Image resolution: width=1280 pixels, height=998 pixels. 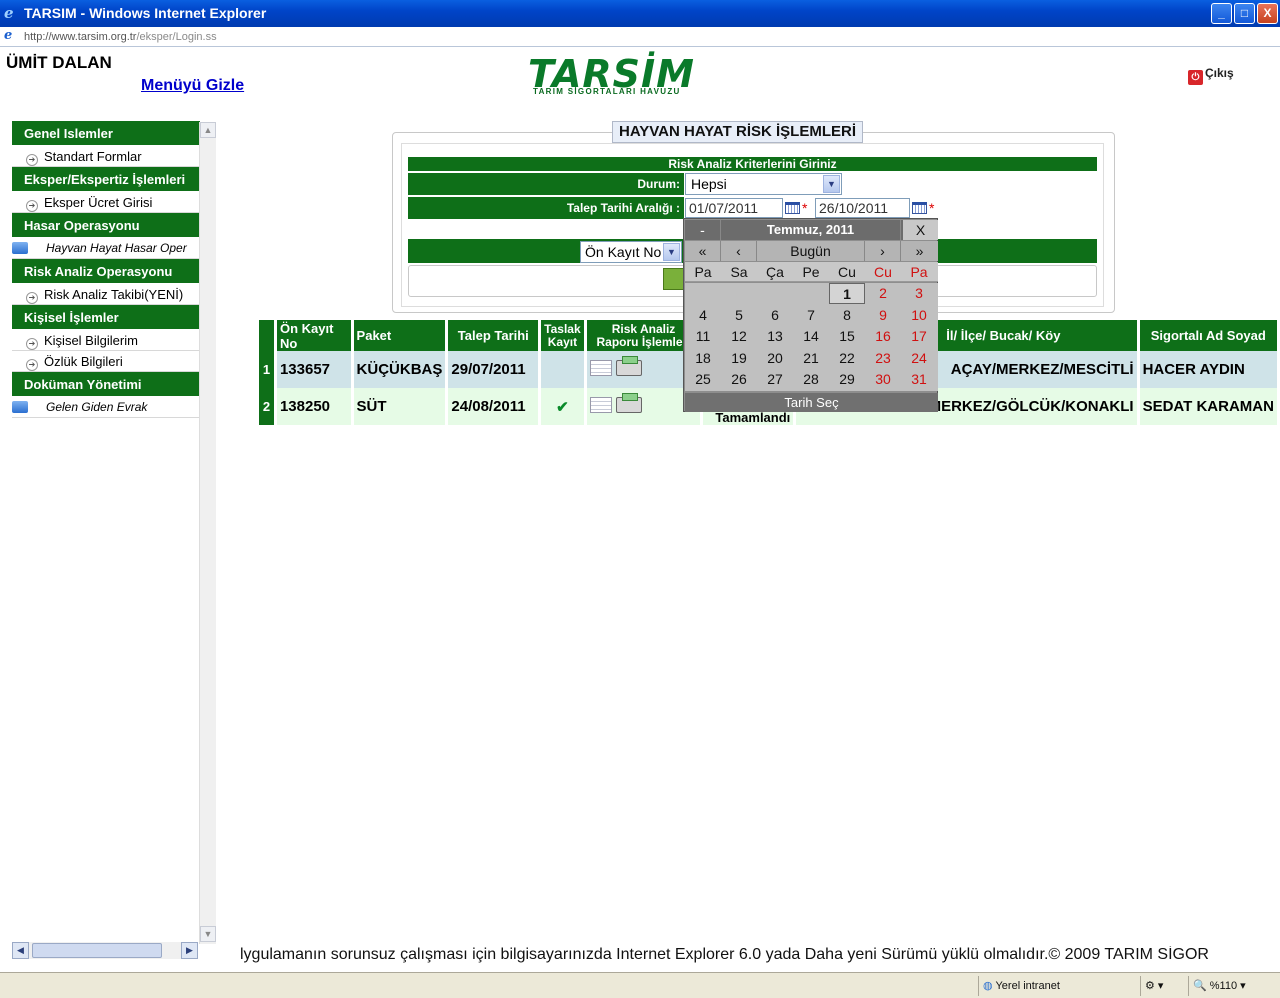 What do you see at coordinates (106, 361) in the screenshot?
I see `sidebar-item-ozluk-bilgileri: ➔ Özlük Bilgileri` at bounding box center [106, 361].